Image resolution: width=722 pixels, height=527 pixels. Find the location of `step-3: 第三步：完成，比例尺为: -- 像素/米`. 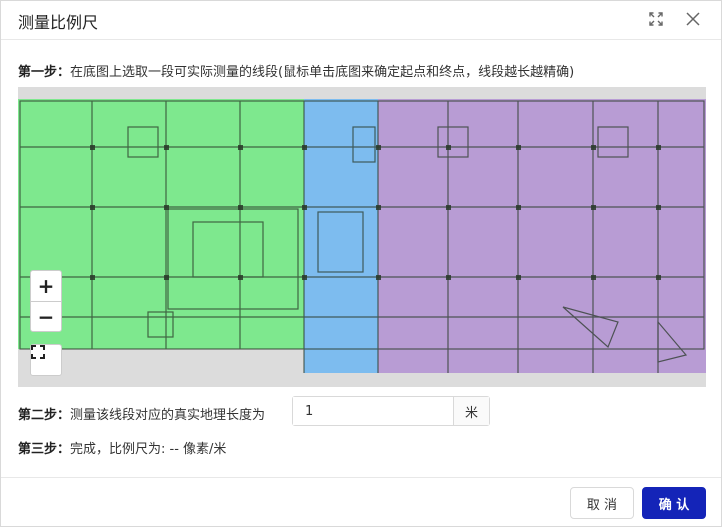

step-3: 第三步：完成，比例尺为: -- 像素/米 is located at coordinates (122, 447).